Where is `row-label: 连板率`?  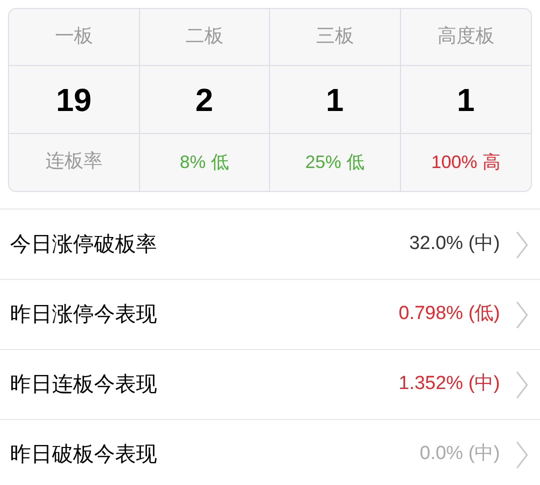 row-label: 连板率 is located at coordinates (73, 162).